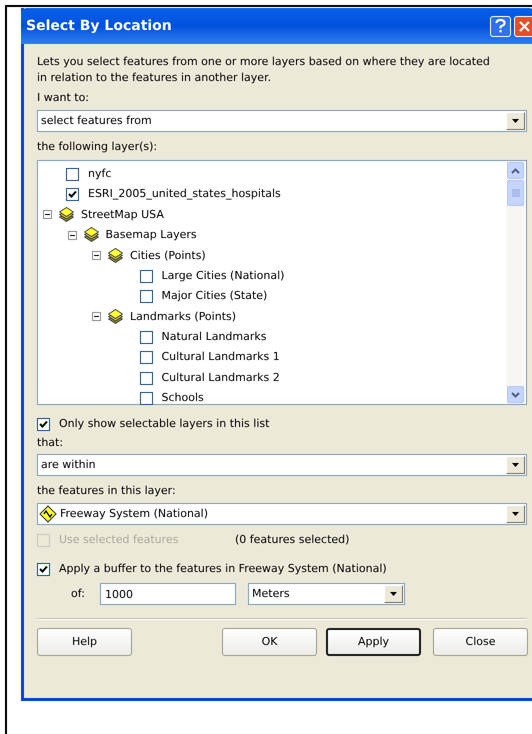 This screenshot has width=532, height=734. Describe the element at coordinates (184, 194) in the screenshot. I see `tree-item-label: ESRI_2005_united_states_hospitals` at that location.